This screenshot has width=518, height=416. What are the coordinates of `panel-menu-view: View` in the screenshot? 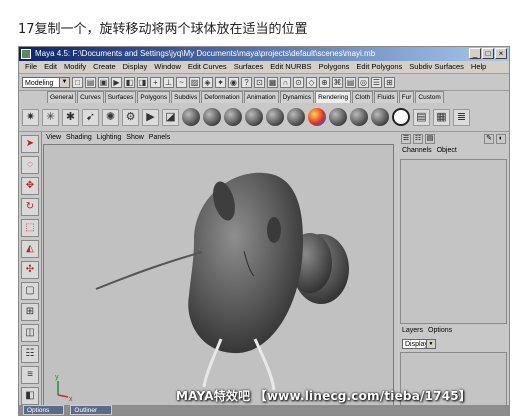 It's located at (53, 137).